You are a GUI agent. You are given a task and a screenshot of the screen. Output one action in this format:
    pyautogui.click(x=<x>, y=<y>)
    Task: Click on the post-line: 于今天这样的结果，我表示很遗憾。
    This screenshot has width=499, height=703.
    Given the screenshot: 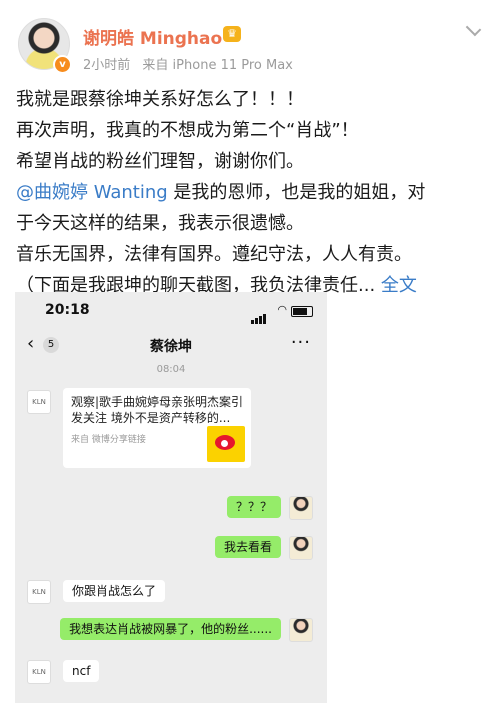 What is the action you would take?
    pyautogui.click(x=160, y=223)
    